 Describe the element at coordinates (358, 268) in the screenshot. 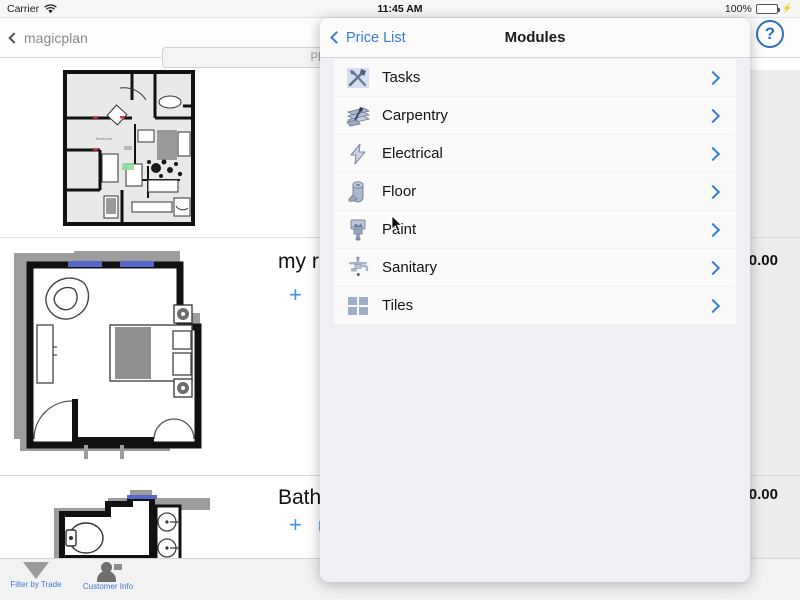

I see `faucet-icon` at that location.